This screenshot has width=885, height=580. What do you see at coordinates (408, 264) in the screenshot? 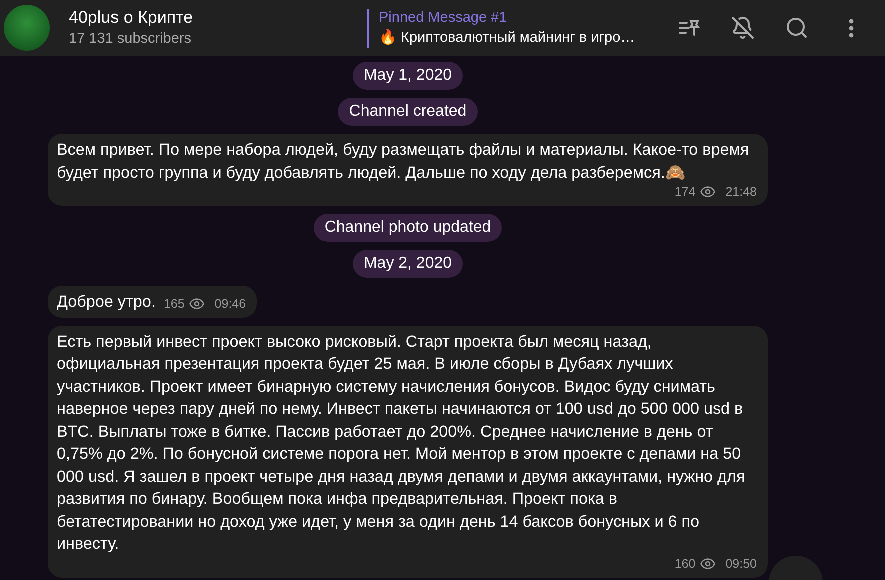
I see `service-message: May 2, 2020` at bounding box center [408, 264].